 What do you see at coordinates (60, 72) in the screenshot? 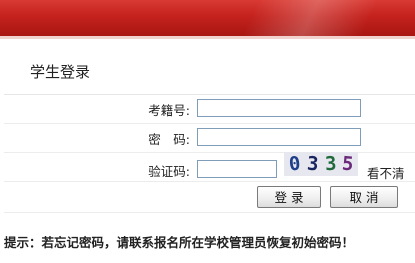
I see `page-title: 学生登录` at bounding box center [60, 72].